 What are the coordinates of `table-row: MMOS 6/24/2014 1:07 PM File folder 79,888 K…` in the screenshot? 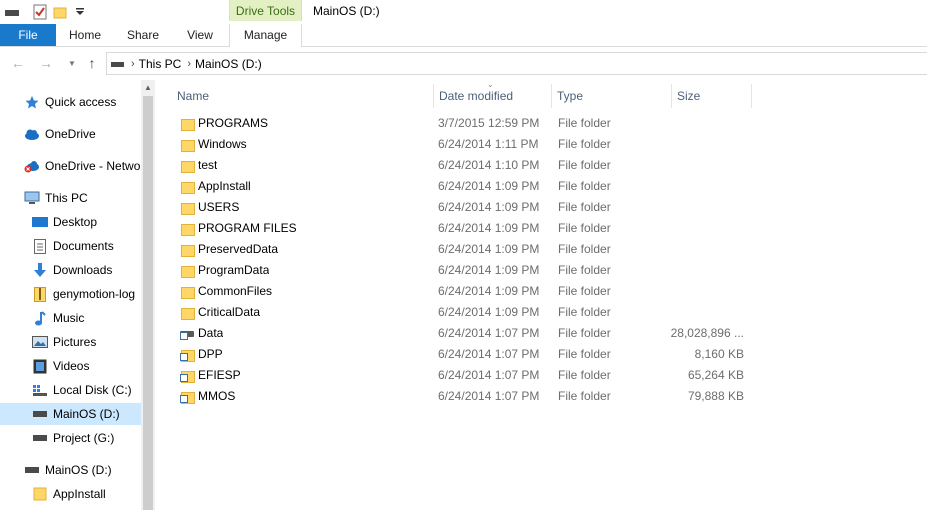 It's located at (473, 396).